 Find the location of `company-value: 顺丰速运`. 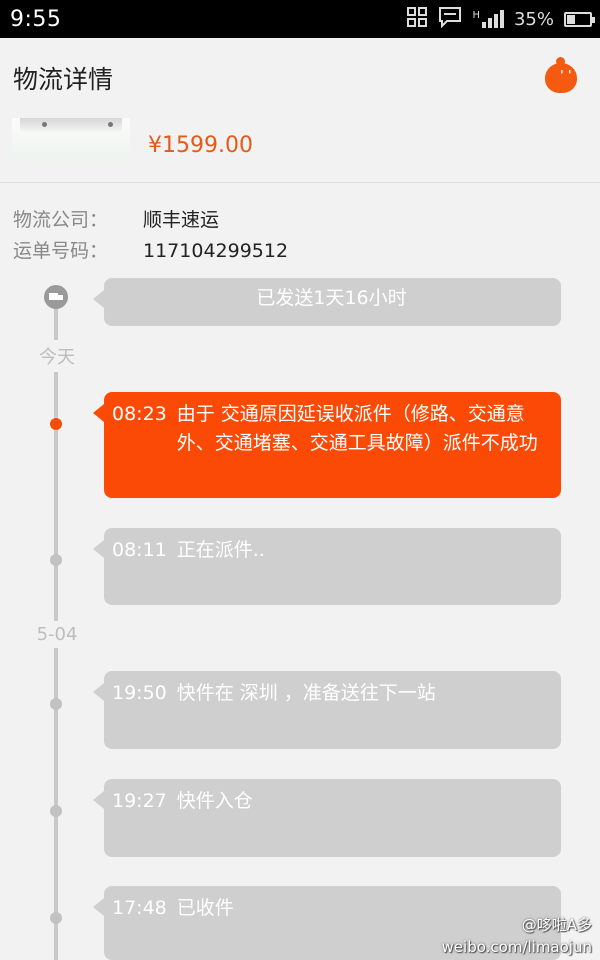

company-value: 顺丰速运 is located at coordinates (181, 220).